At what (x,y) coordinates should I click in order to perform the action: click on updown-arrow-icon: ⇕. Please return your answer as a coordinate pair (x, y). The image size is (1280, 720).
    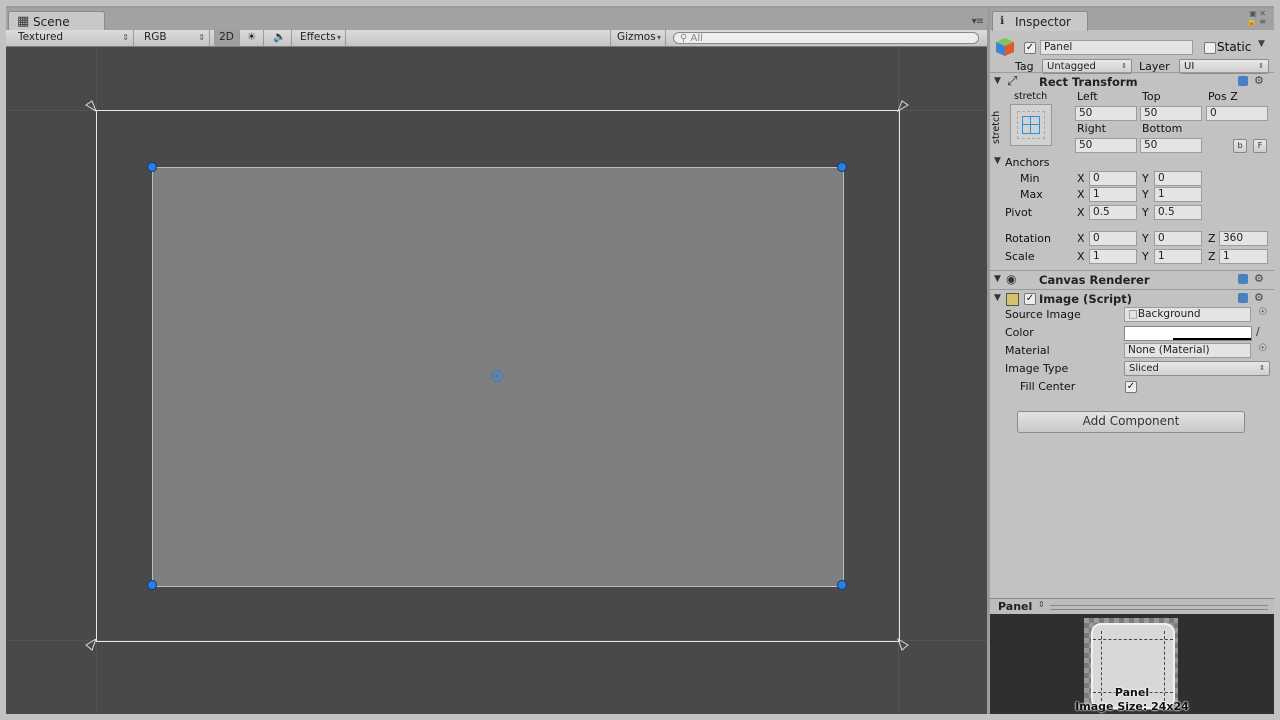
    Looking at the image, I should click on (125, 37).